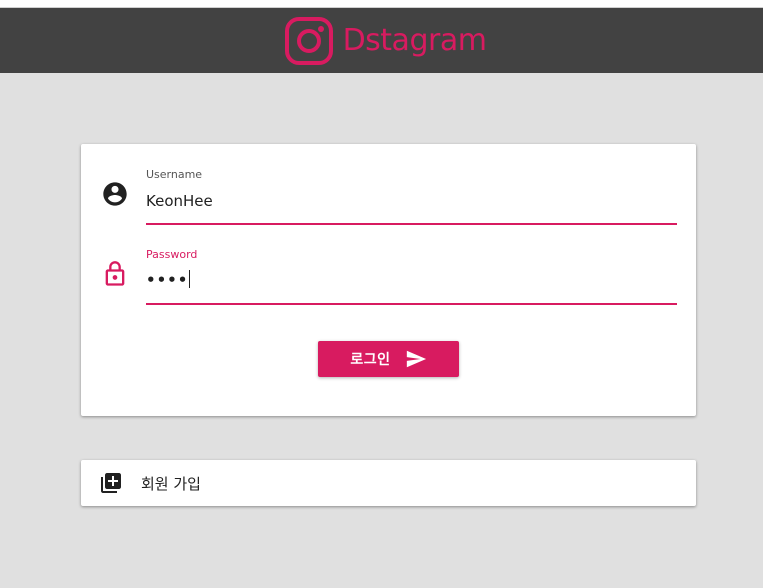  I want to click on password-field: Password ••••, so click(388, 276).